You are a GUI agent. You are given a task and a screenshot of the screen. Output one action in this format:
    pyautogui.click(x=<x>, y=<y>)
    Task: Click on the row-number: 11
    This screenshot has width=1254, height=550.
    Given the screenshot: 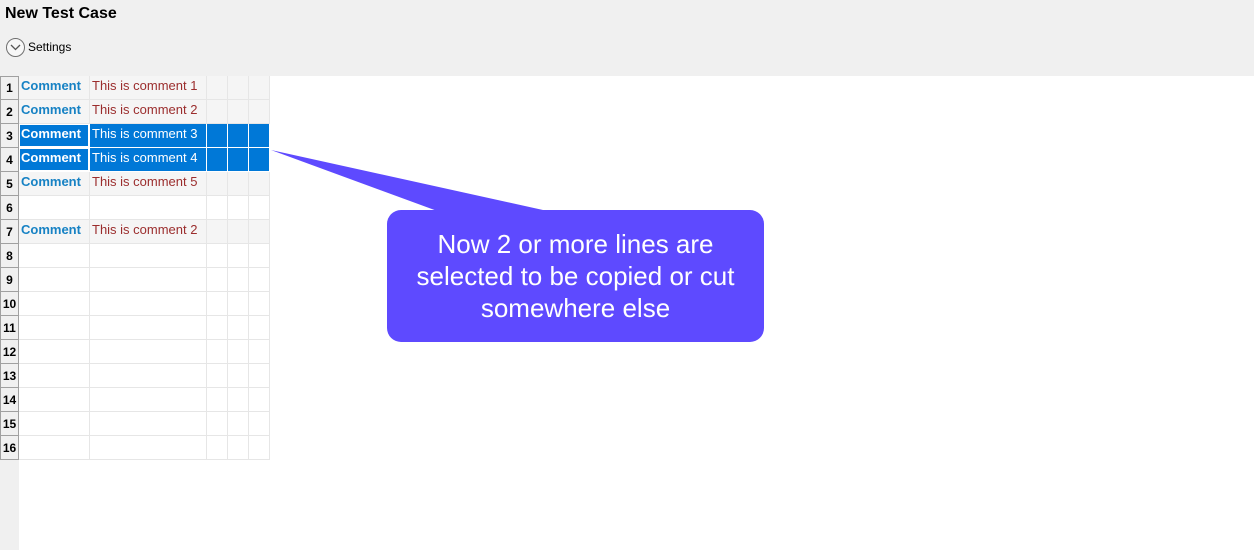 What is the action you would take?
    pyautogui.click(x=9, y=328)
    